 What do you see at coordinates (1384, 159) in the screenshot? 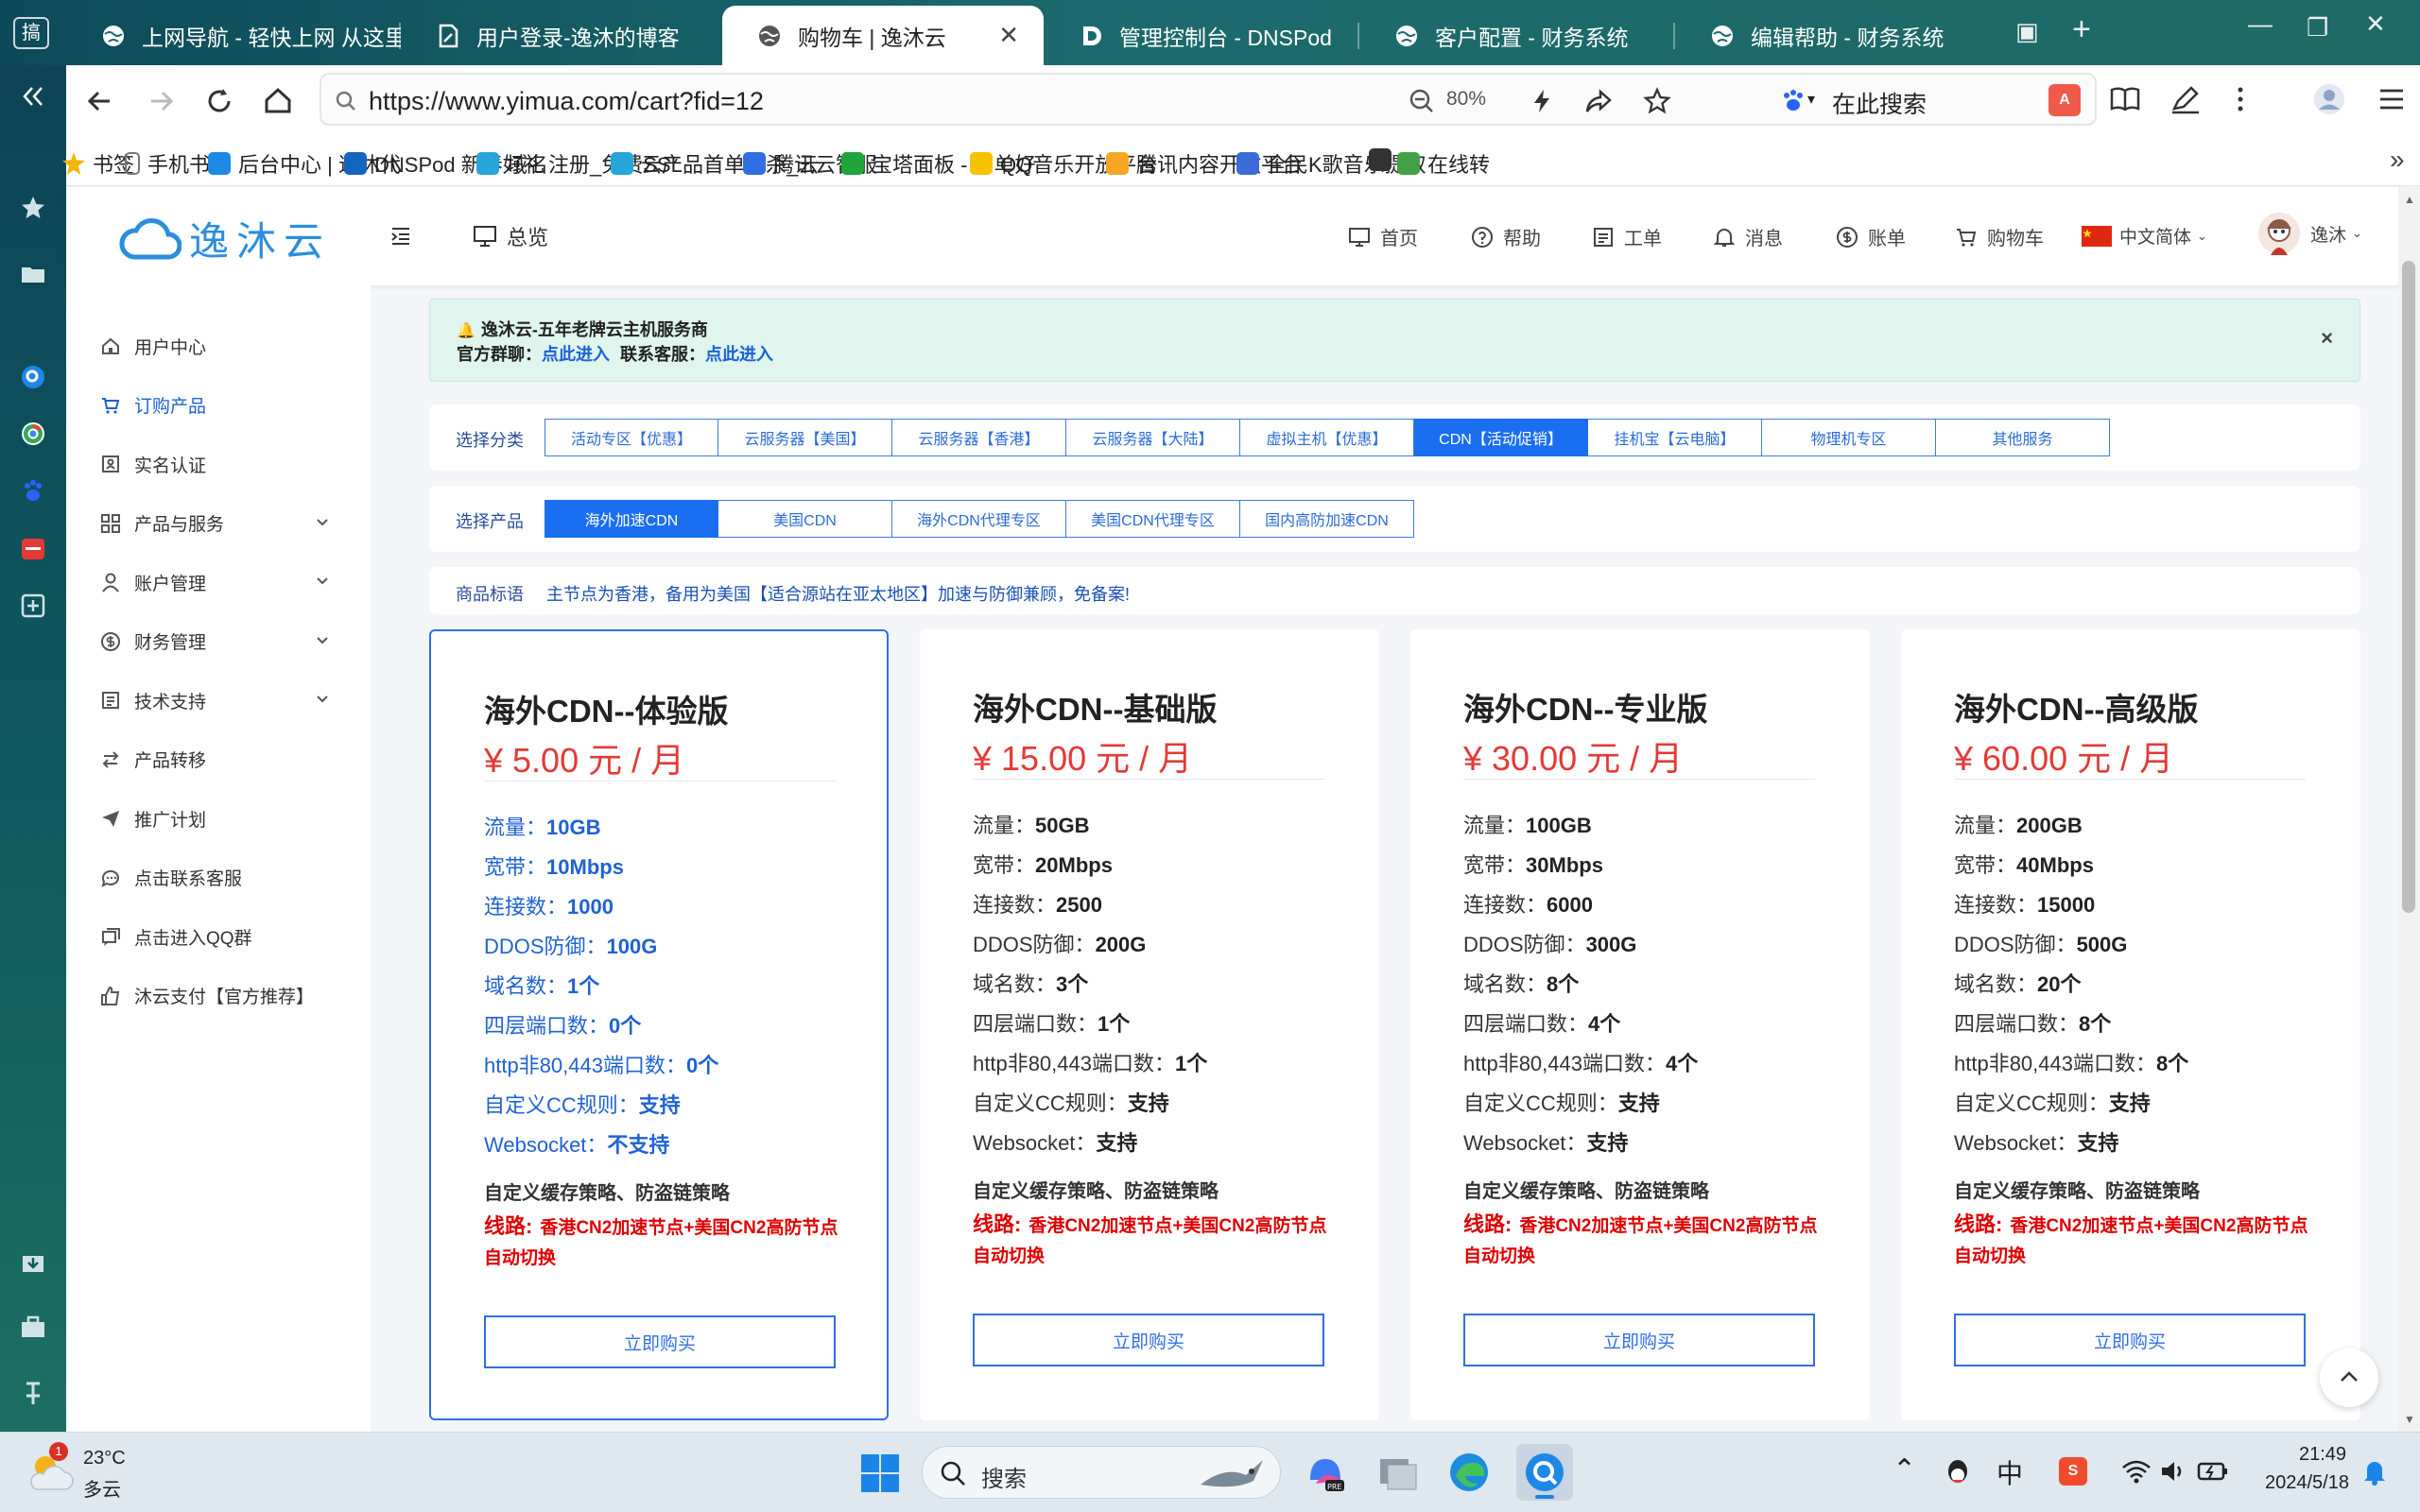
I see `bookmark-item` at bounding box center [1384, 159].